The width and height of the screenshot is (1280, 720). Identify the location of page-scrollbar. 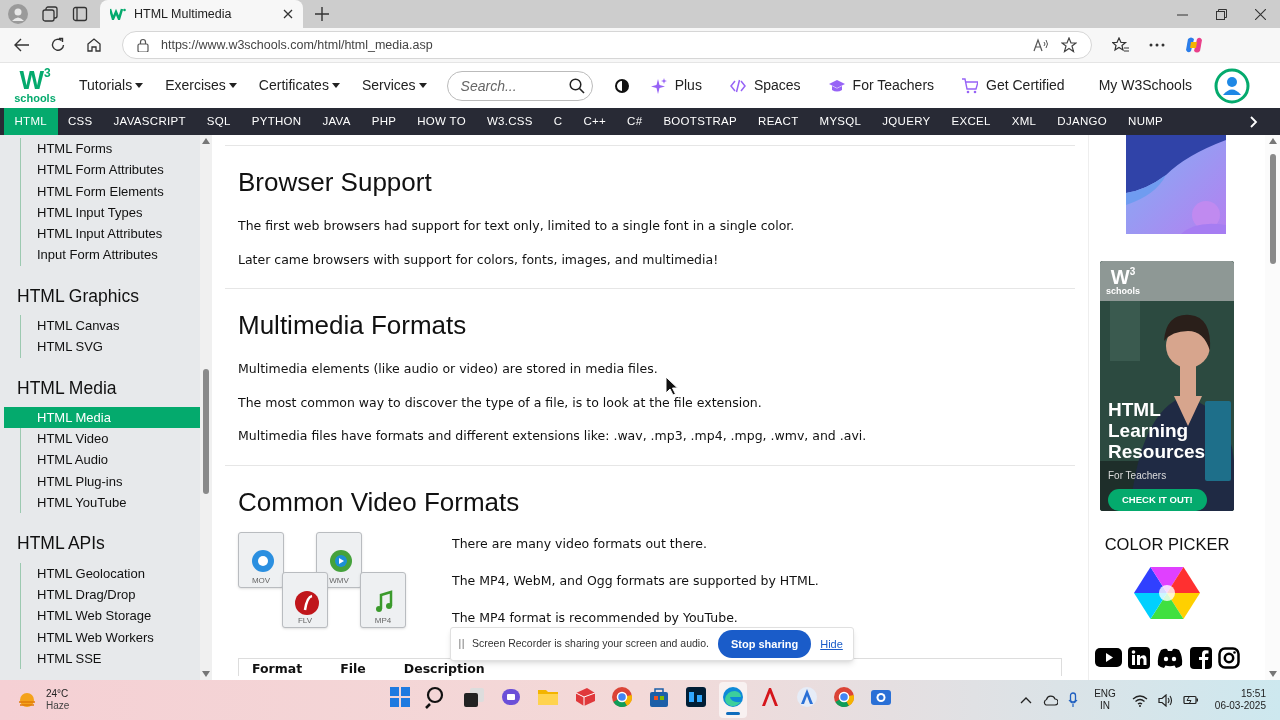
(1272, 407).